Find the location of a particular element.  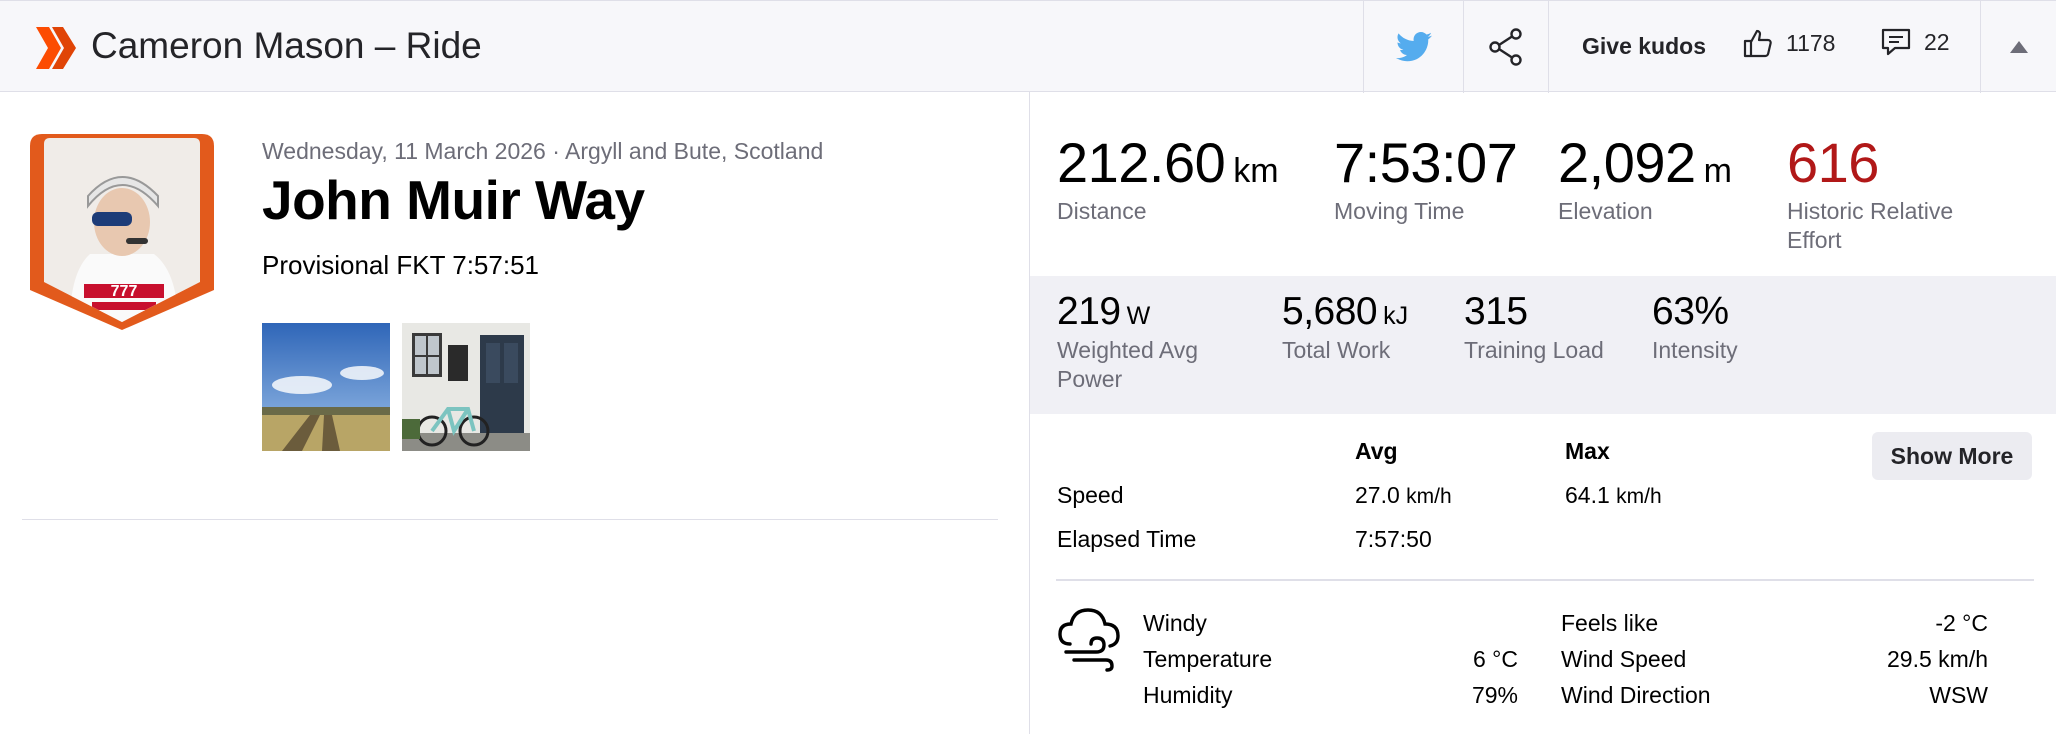

row-label-speed: Speed is located at coordinates (1090, 495).